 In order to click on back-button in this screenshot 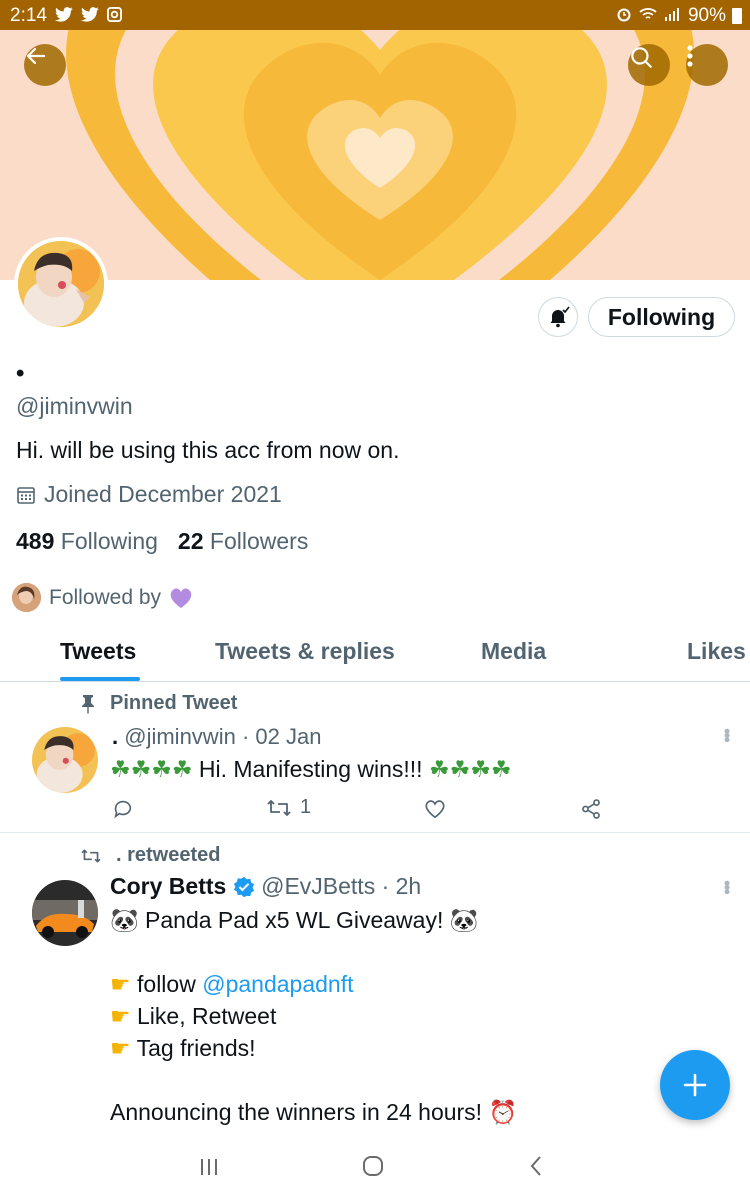, I will do `click(45, 65)`.